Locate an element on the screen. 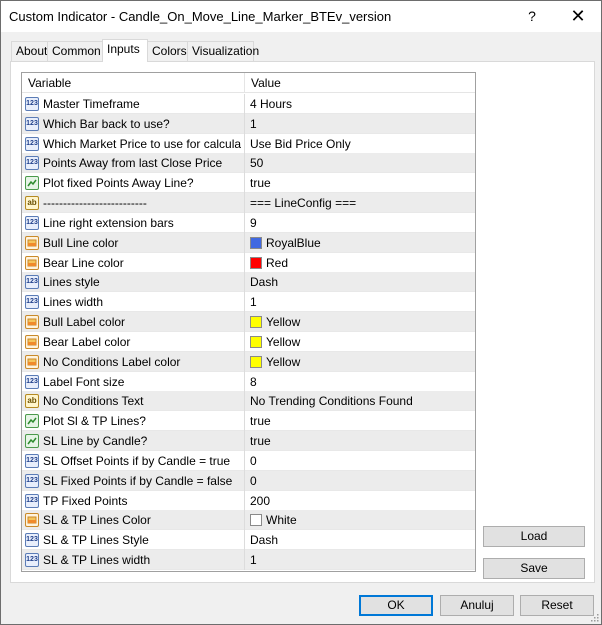 This screenshot has width=602, height=625. help-button: ? is located at coordinates (532, 16).